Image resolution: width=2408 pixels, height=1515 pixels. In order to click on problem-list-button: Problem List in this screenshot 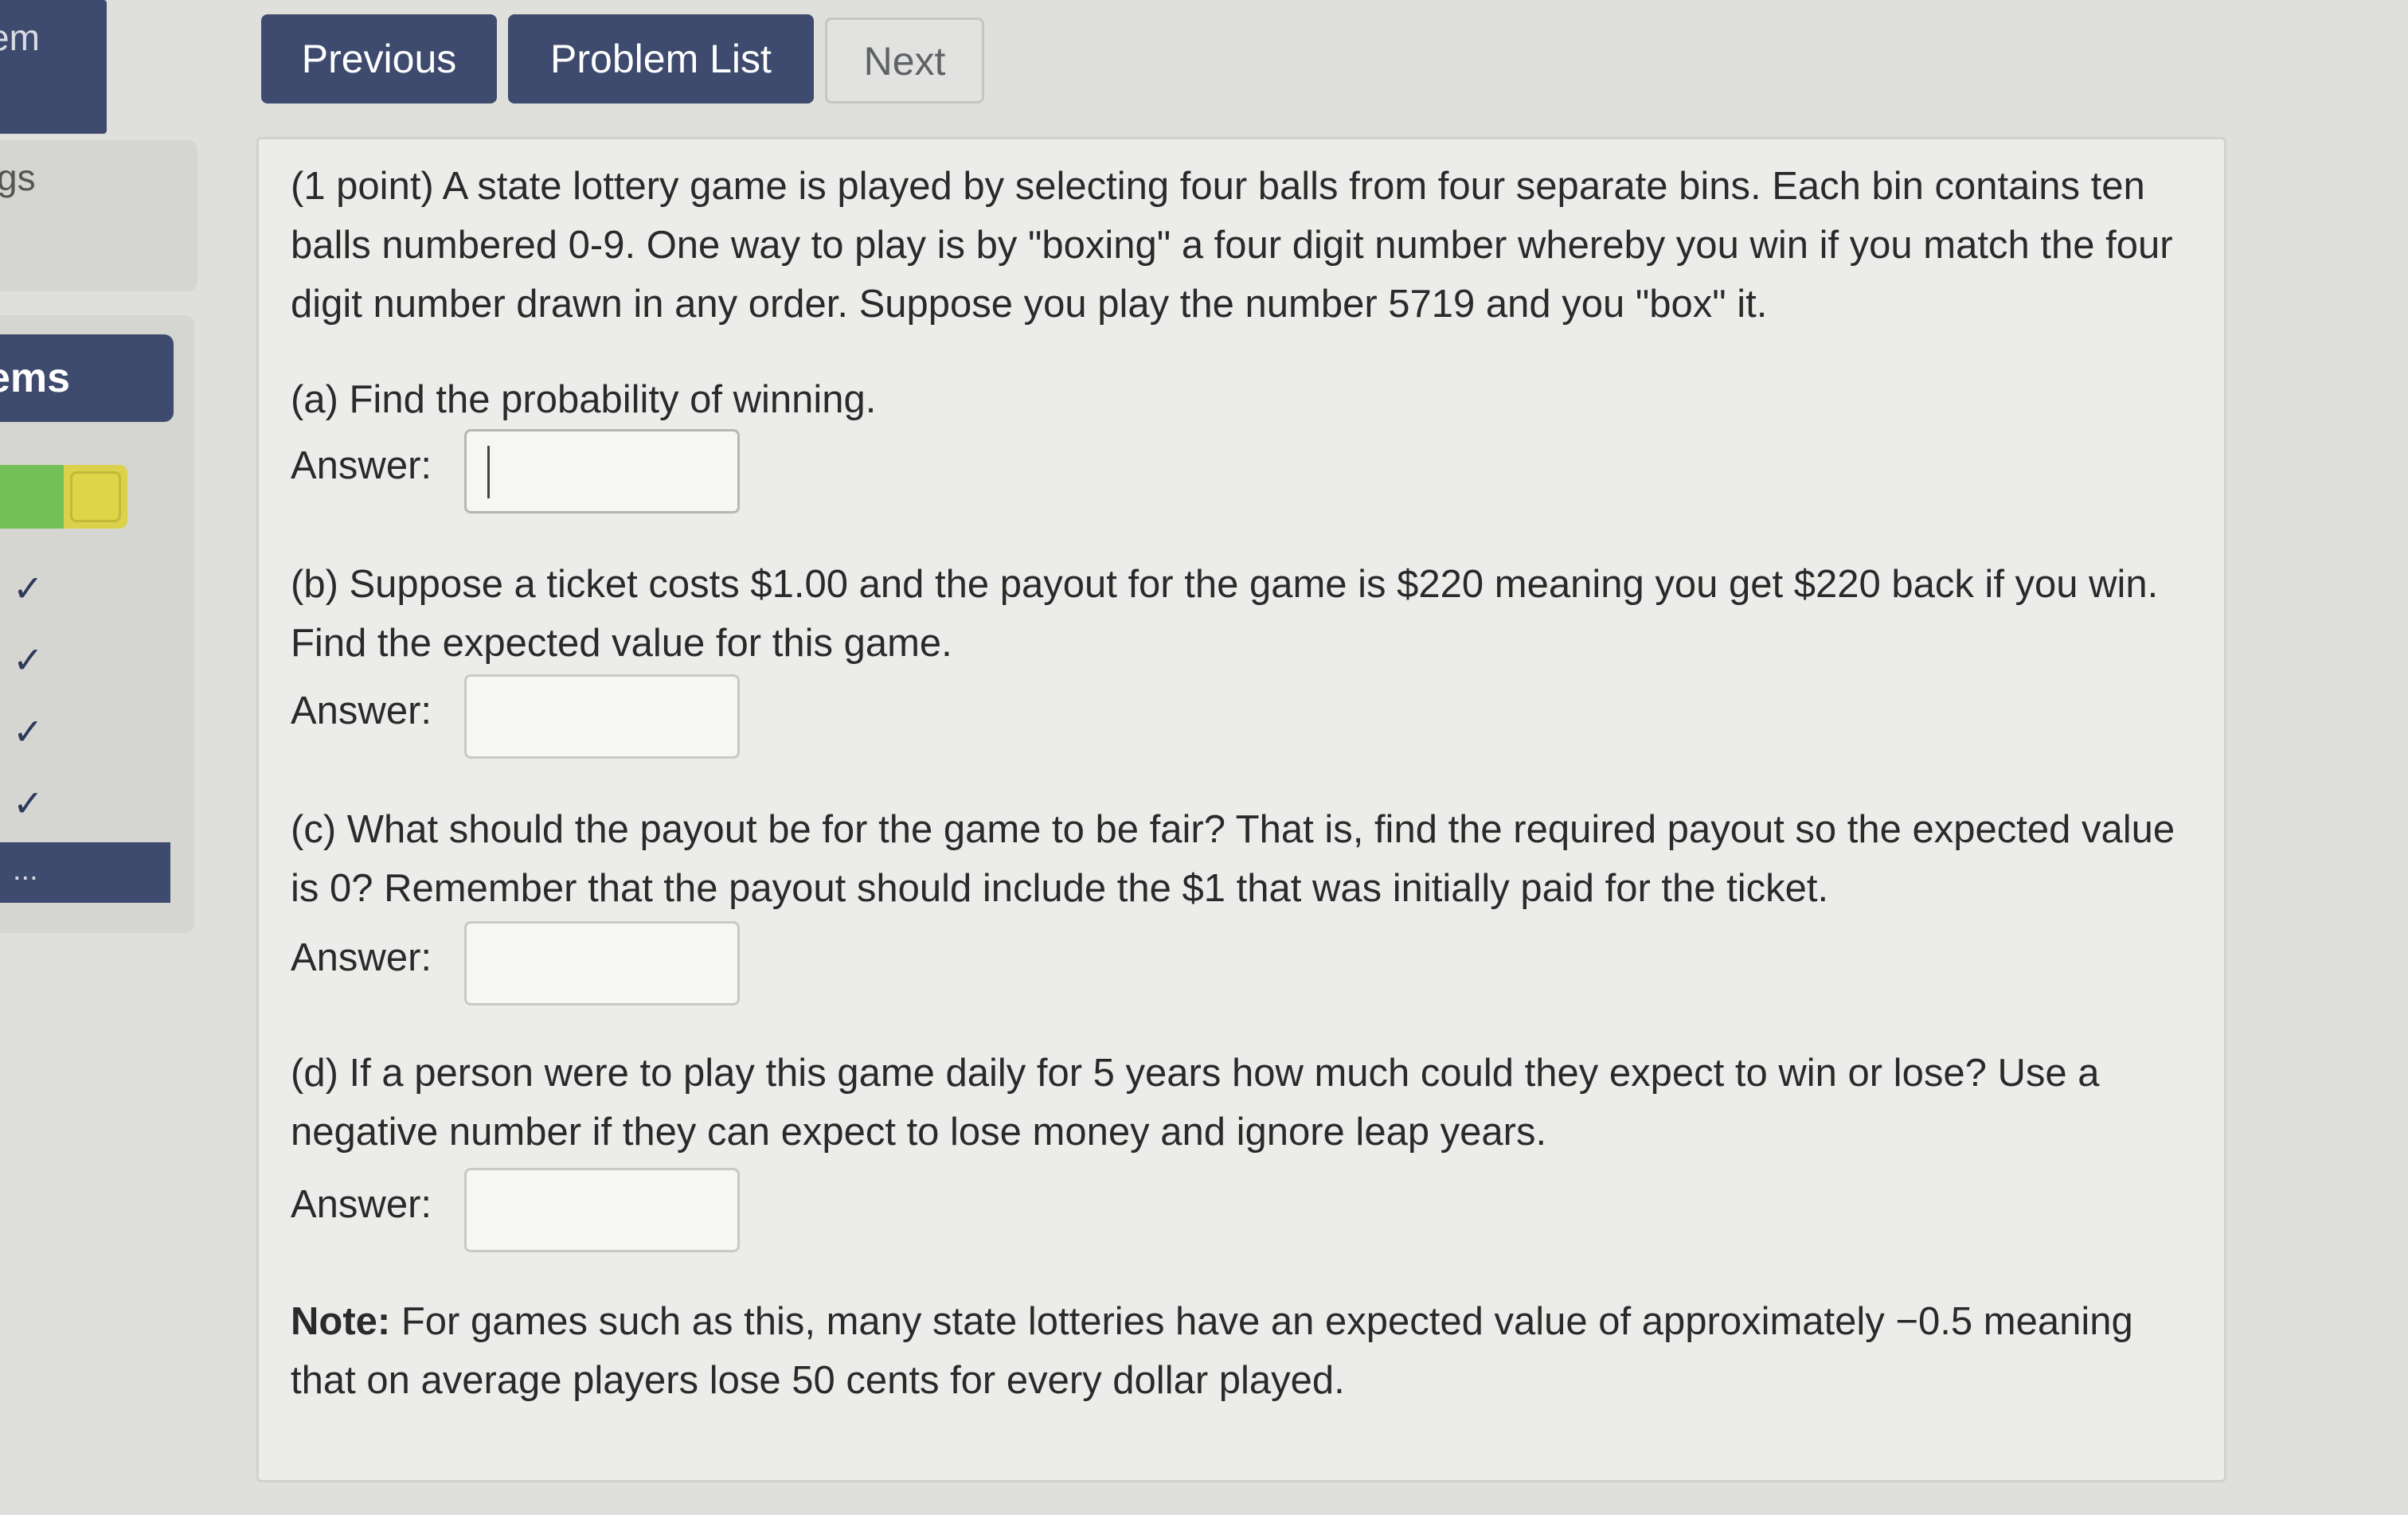, I will do `click(661, 58)`.